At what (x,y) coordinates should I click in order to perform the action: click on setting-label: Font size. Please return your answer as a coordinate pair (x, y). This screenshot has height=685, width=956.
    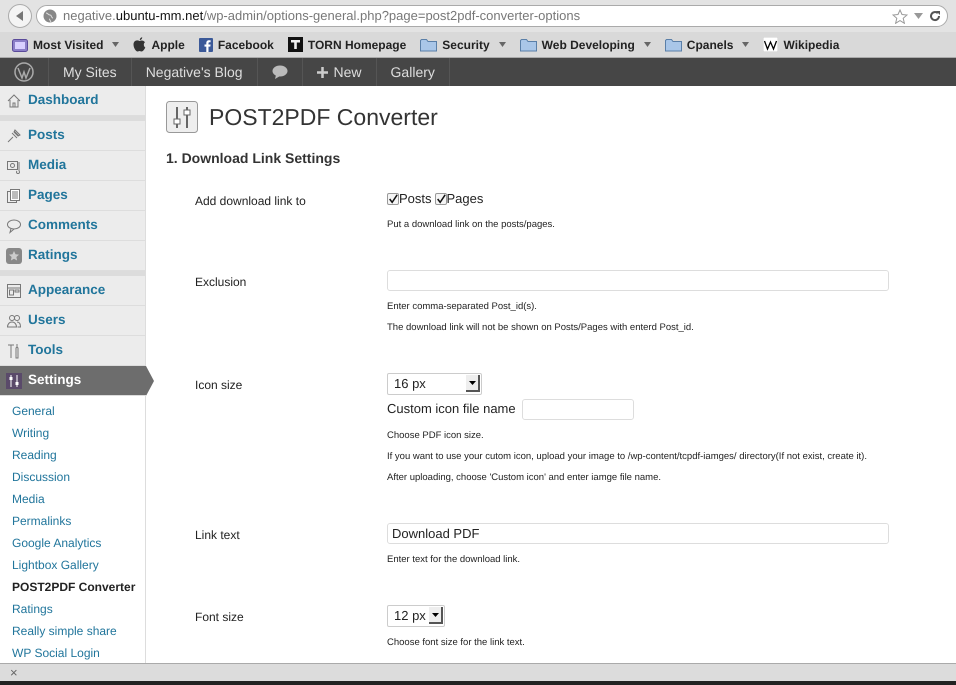
    Looking at the image, I should click on (219, 617).